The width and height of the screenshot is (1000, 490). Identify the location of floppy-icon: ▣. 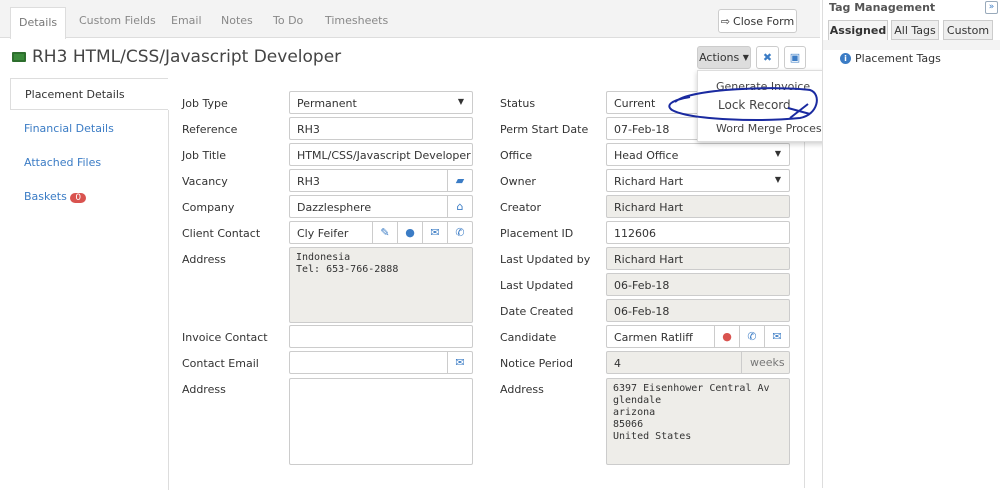
(795, 57).